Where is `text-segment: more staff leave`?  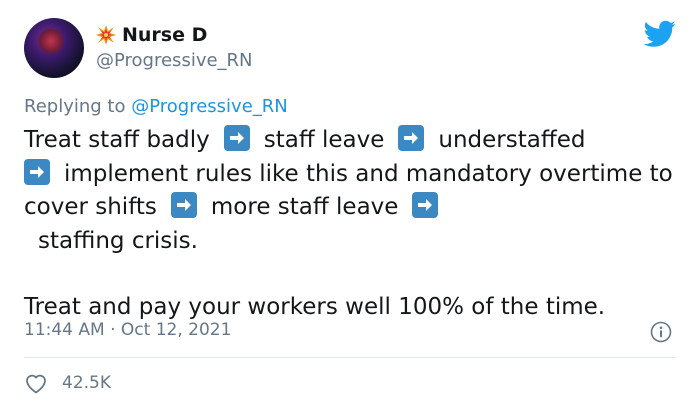
text-segment: more staff leave is located at coordinates (304, 207).